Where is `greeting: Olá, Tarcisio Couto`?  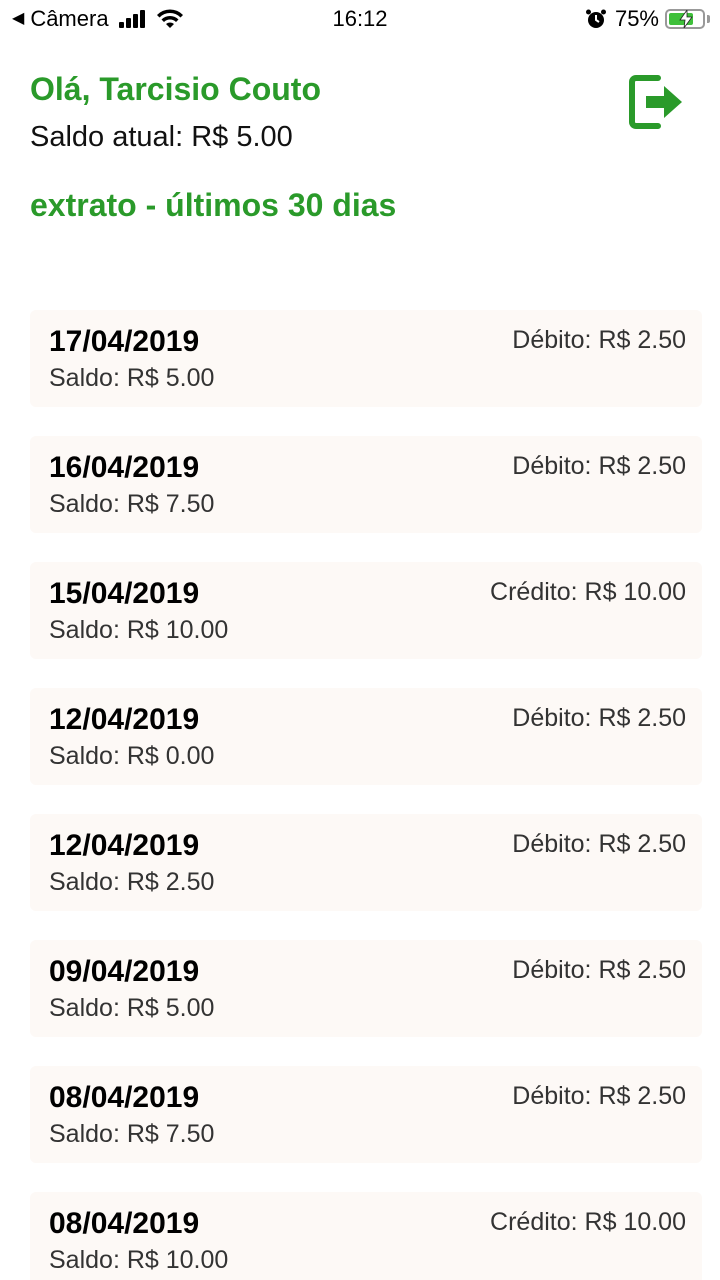 greeting: Olá, Tarcisio Couto is located at coordinates (175, 89).